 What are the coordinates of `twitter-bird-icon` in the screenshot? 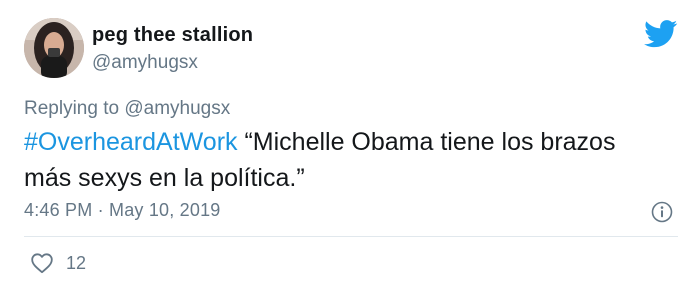 It's located at (661, 34).